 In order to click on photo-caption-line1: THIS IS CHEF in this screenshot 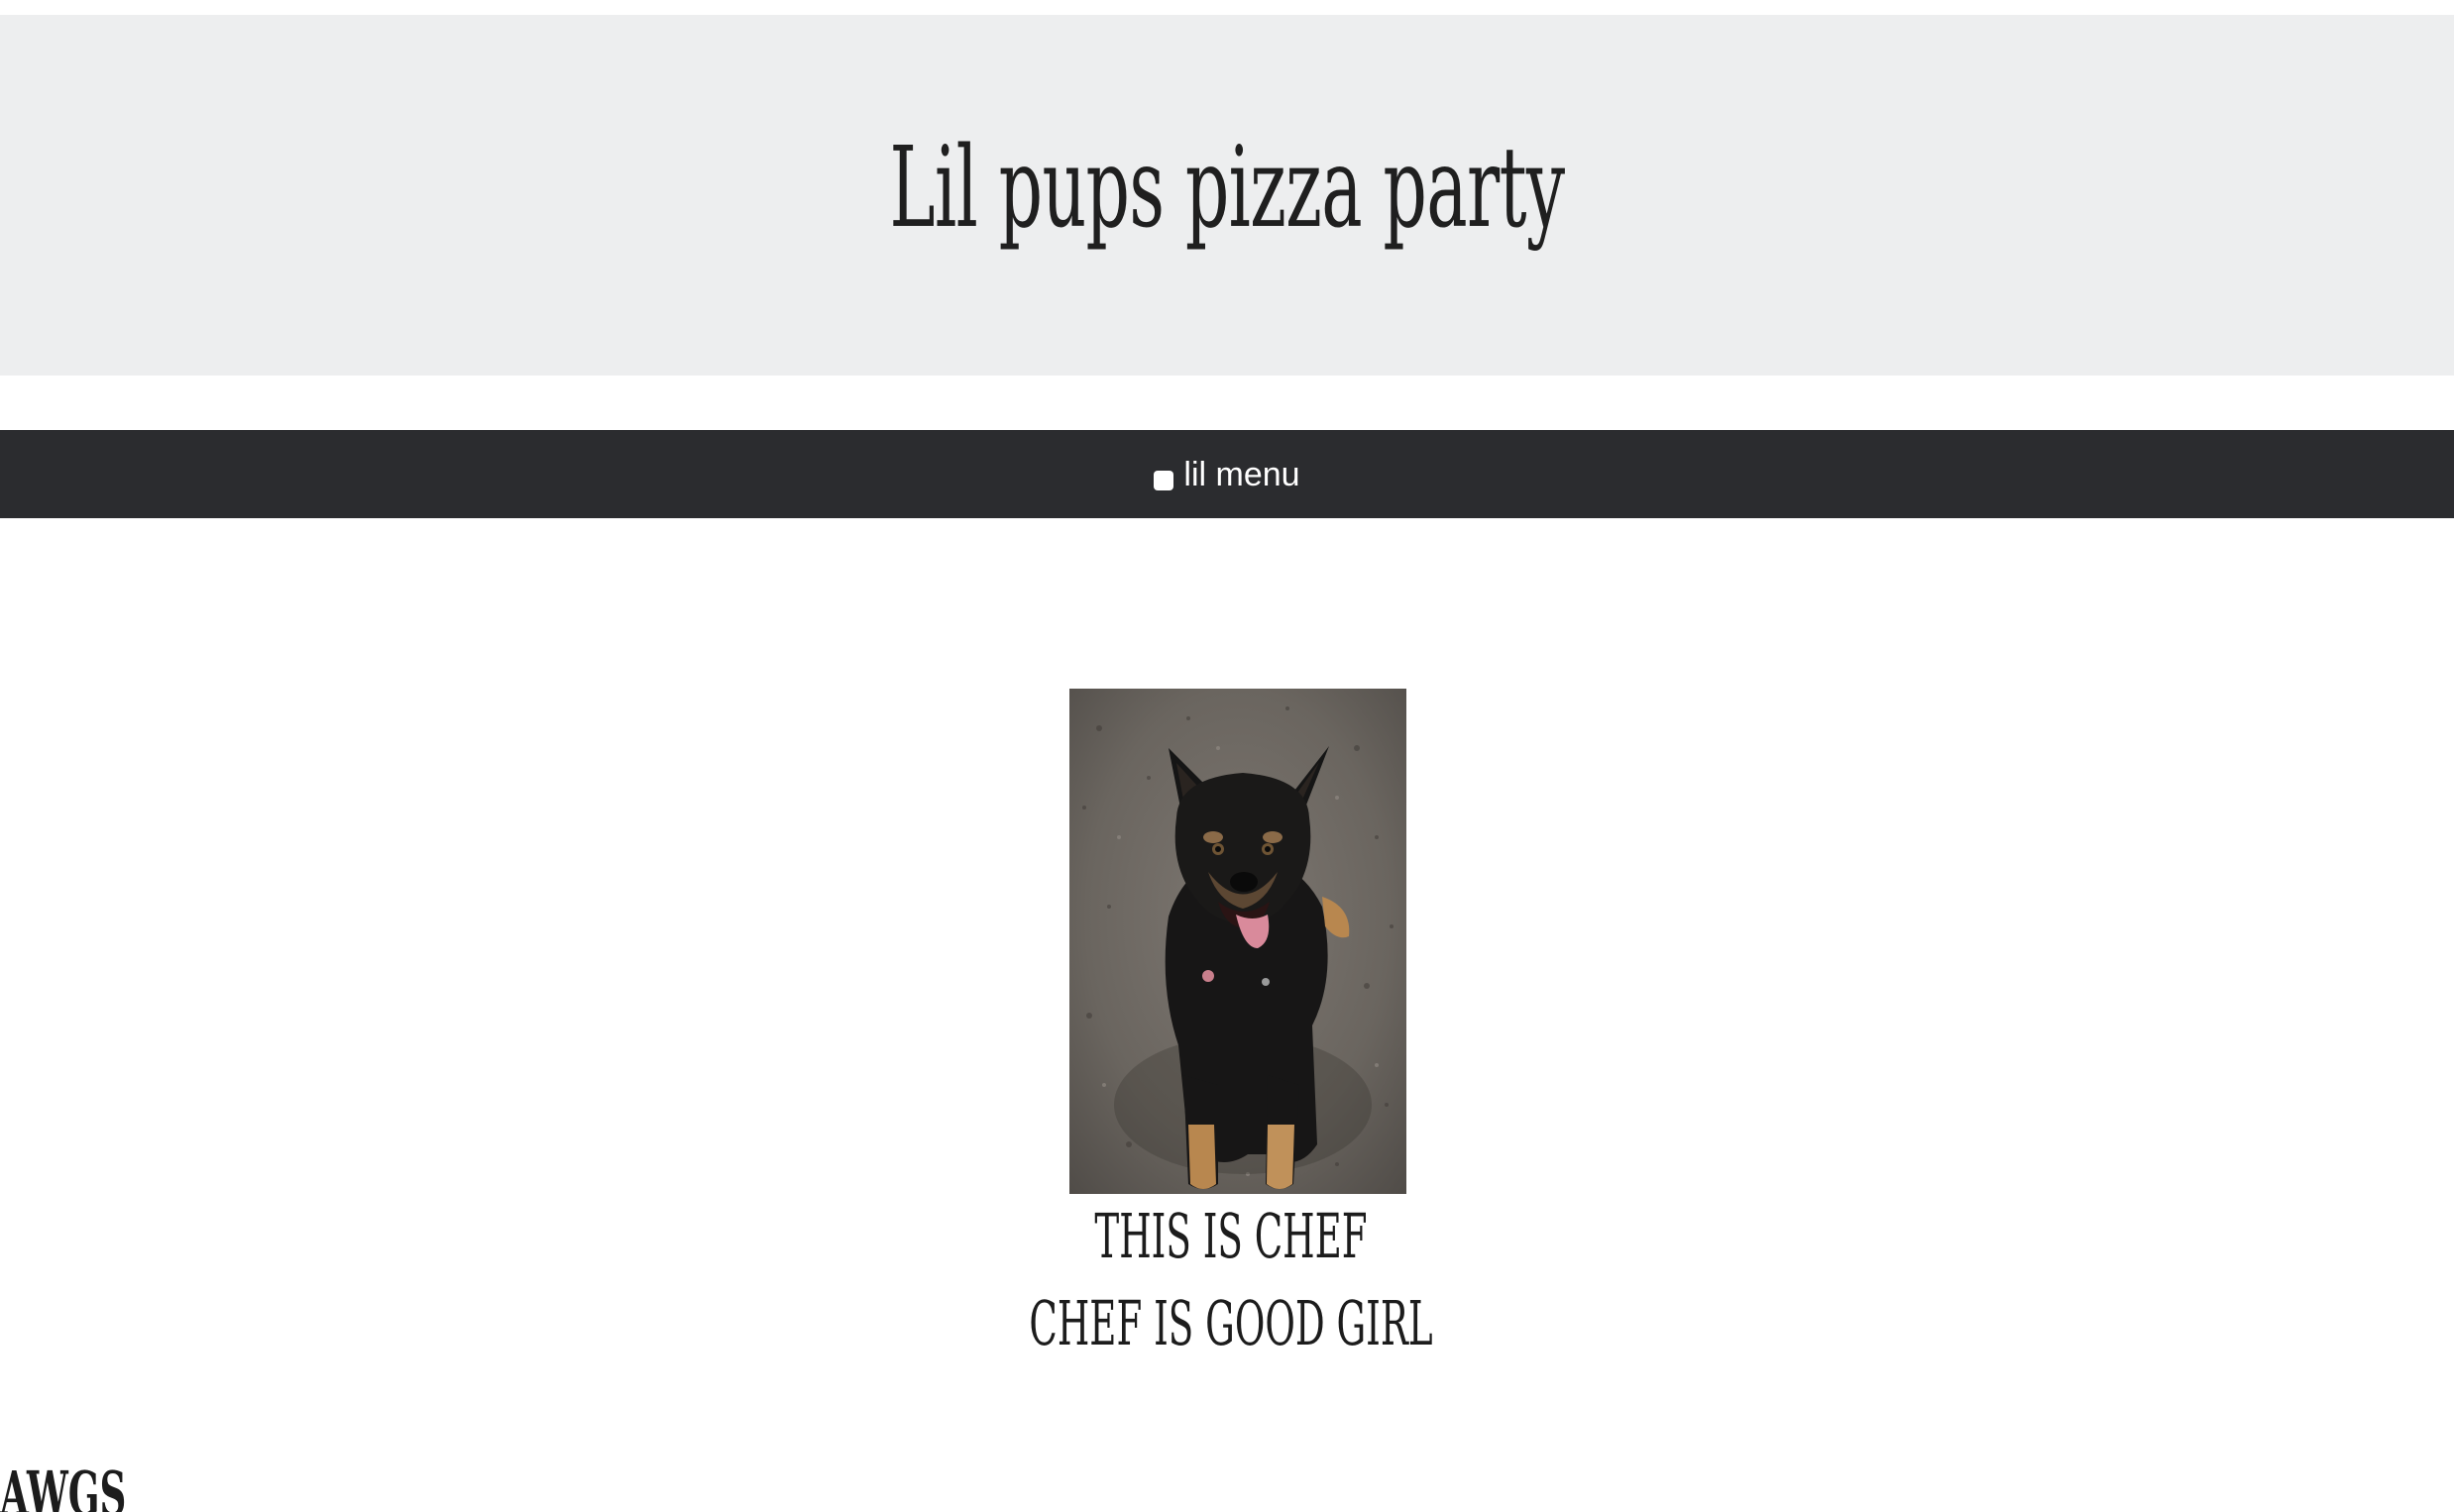, I will do `click(1231, 1236)`.